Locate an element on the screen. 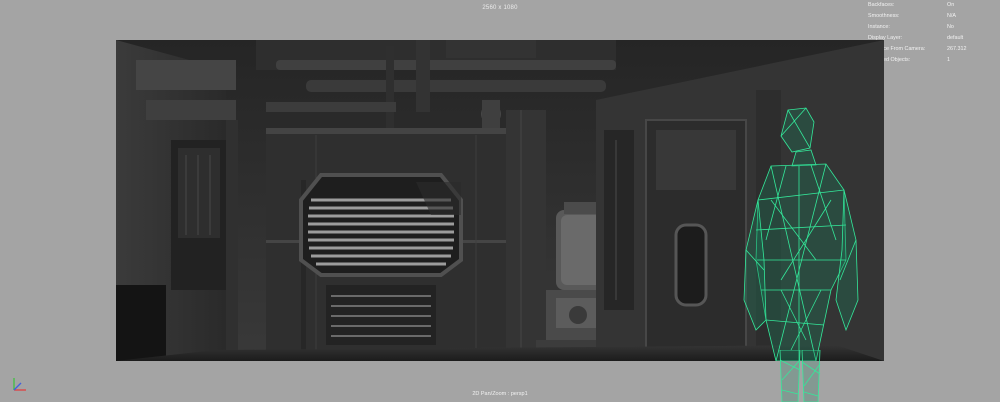 This screenshot has height=402, width=1000. floor-grille is located at coordinates (381, 315).